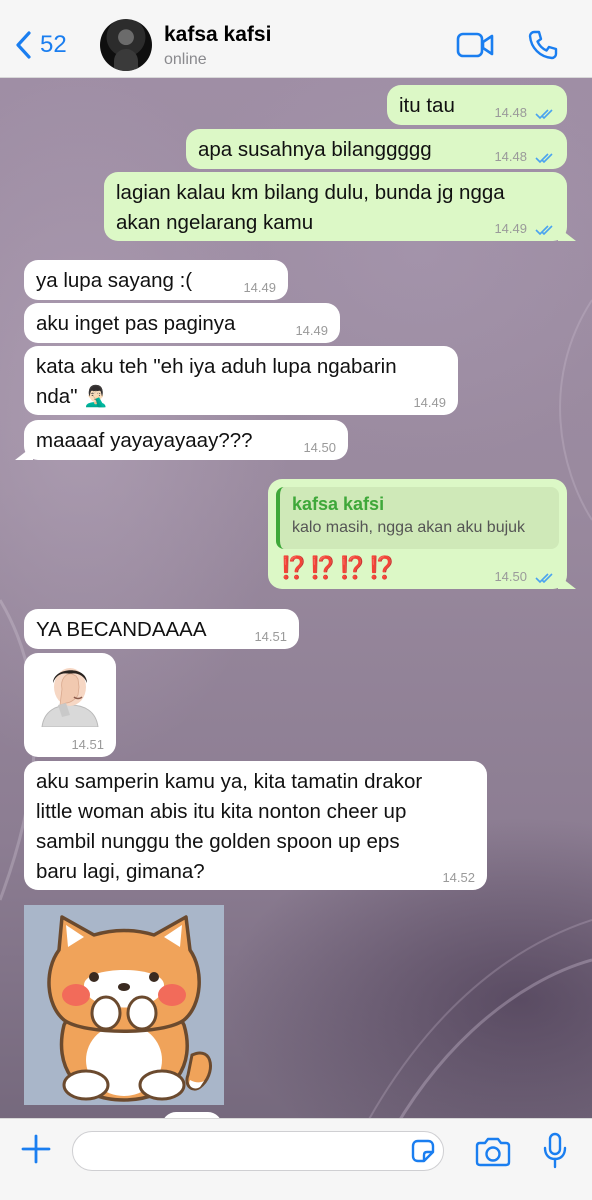 The height and width of the screenshot is (1200, 592). I want to click on sticker-message, so click(124, 1005).